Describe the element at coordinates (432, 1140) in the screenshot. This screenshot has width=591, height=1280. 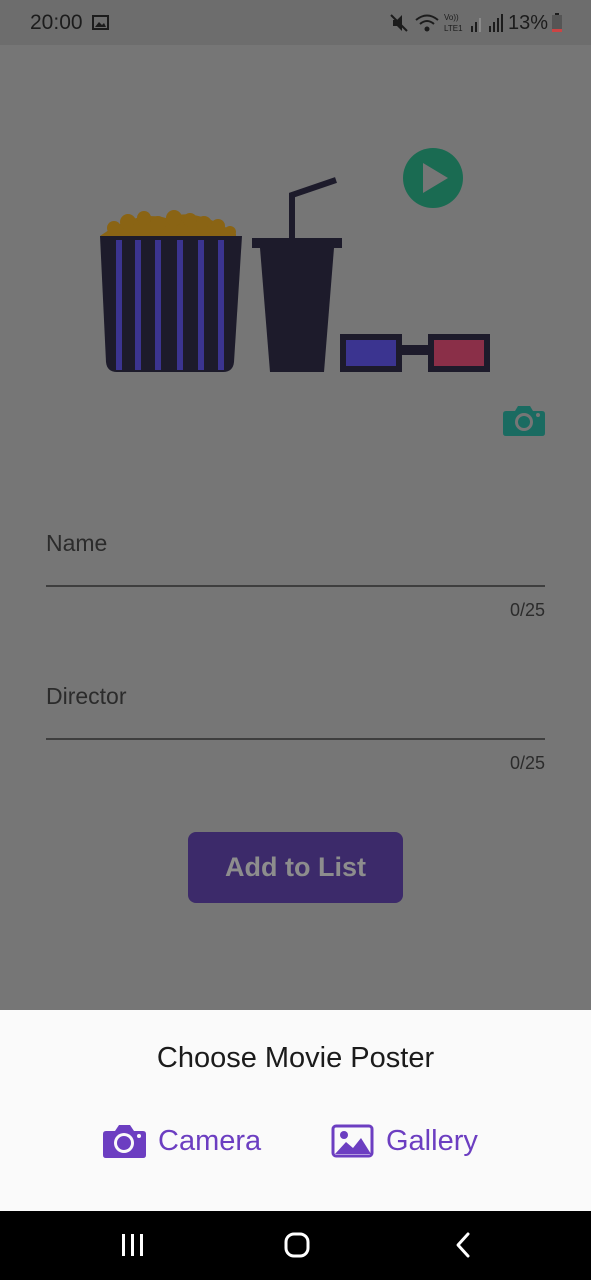
I see `gallery-option-label: Gallery` at that location.